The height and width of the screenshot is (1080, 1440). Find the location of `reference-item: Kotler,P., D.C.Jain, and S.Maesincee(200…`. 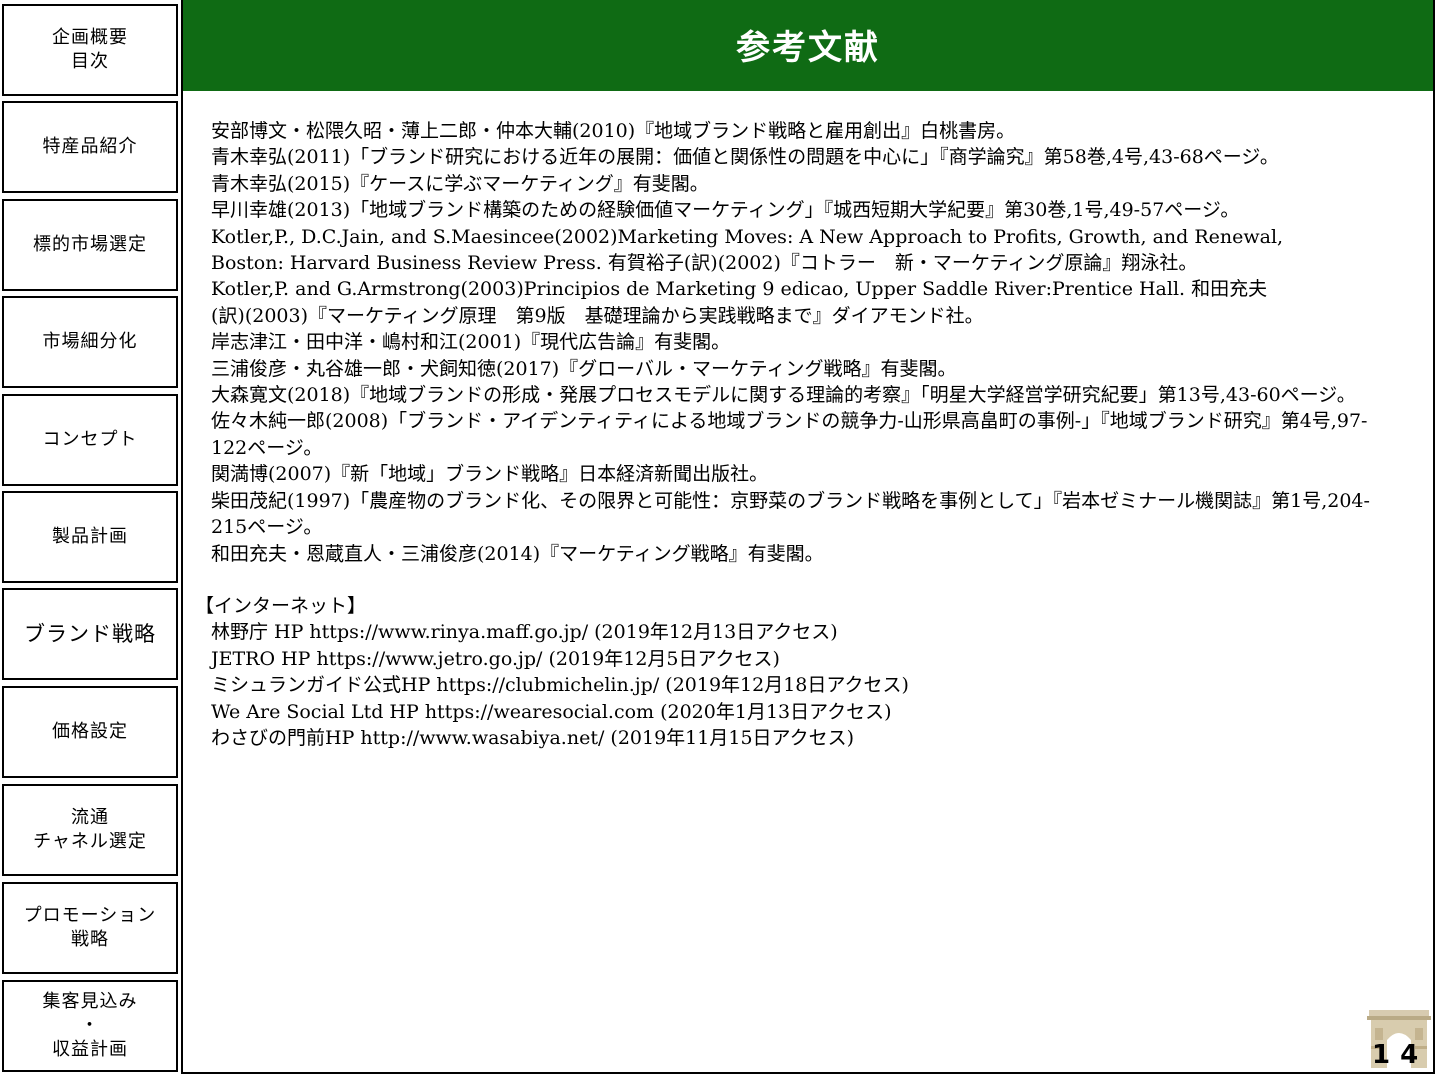

reference-item: Kotler,P., D.C.Jain, and S.Maesincee(200… is located at coordinates (818, 250).